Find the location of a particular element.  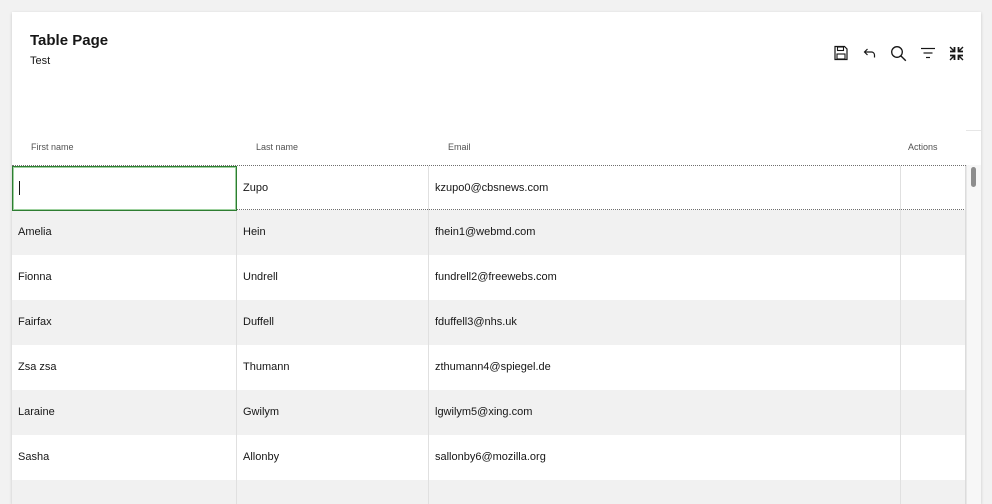

filter-button is located at coordinates (927, 53).